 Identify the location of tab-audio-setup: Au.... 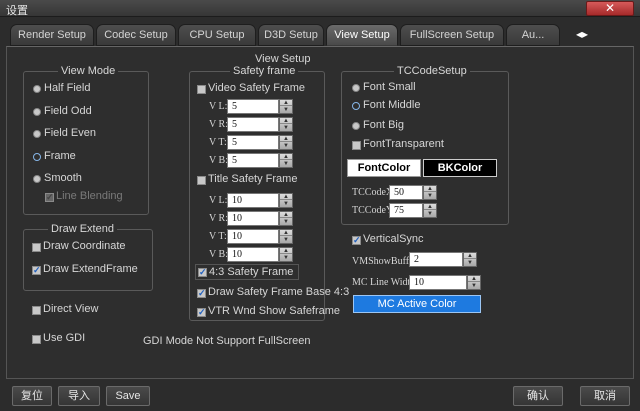
(533, 35).